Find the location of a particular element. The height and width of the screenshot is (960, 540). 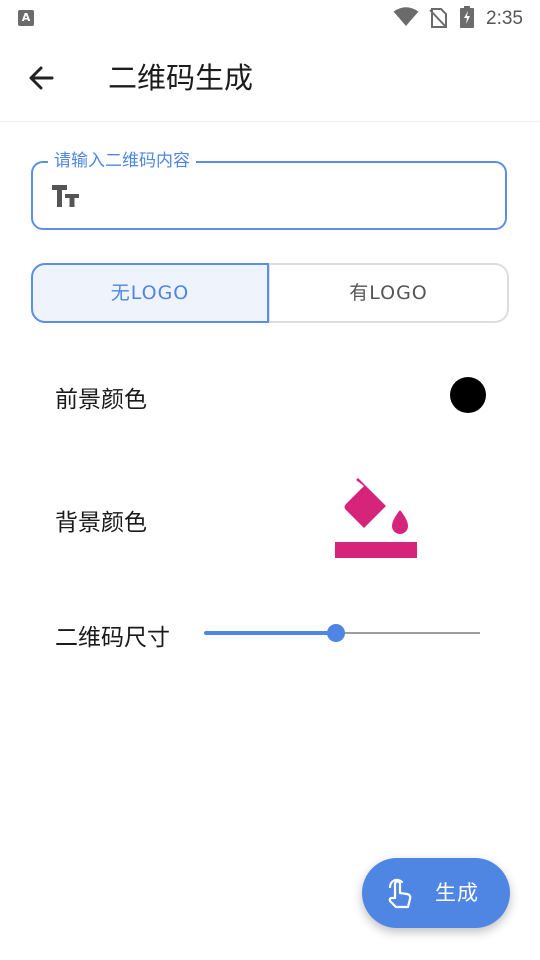

no-logo-option: 无LOGO is located at coordinates (150, 293).